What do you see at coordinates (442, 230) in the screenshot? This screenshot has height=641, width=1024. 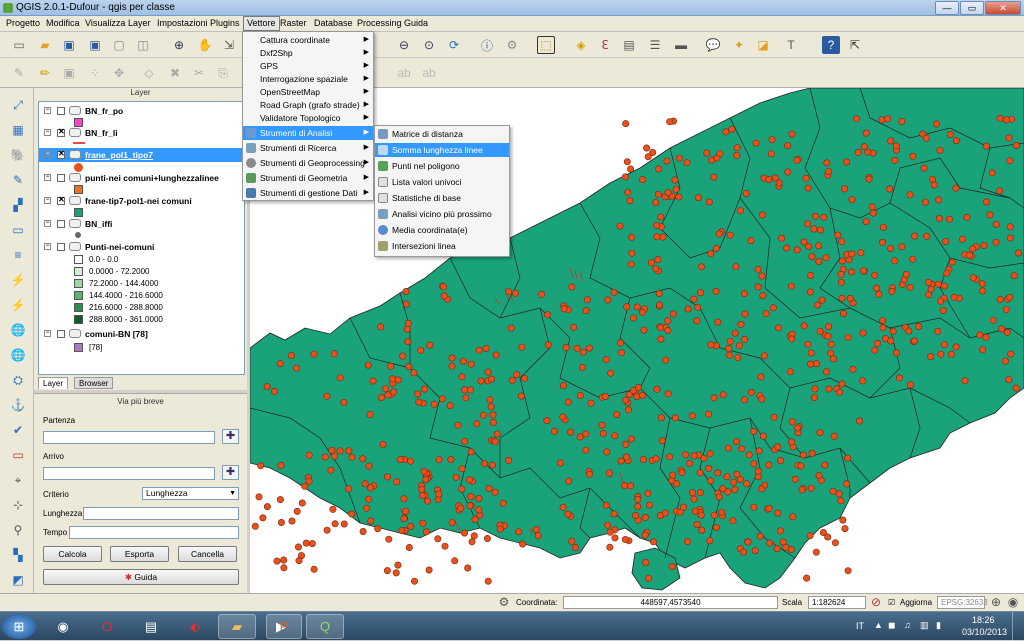 I see `menu-item-media-coordinata: Media coordinata(e)` at bounding box center [442, 230].